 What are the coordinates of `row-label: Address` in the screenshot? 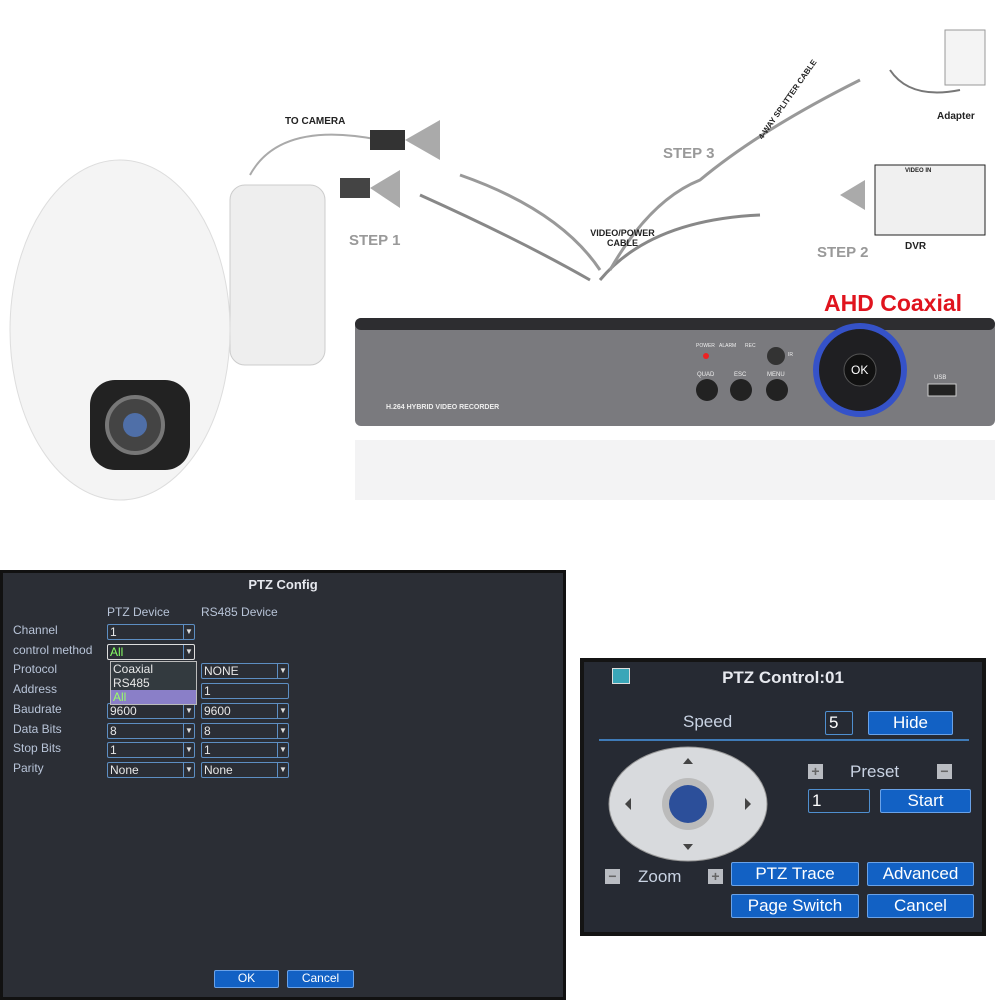 It's located at (35, 689).